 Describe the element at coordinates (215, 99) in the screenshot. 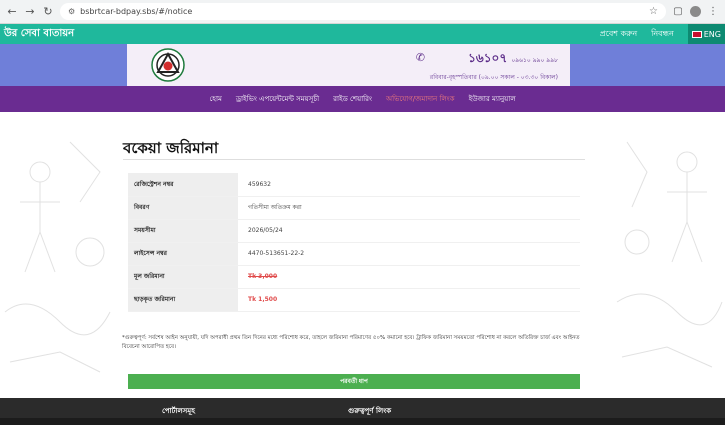

I see `nav-home: হোম` at that location.